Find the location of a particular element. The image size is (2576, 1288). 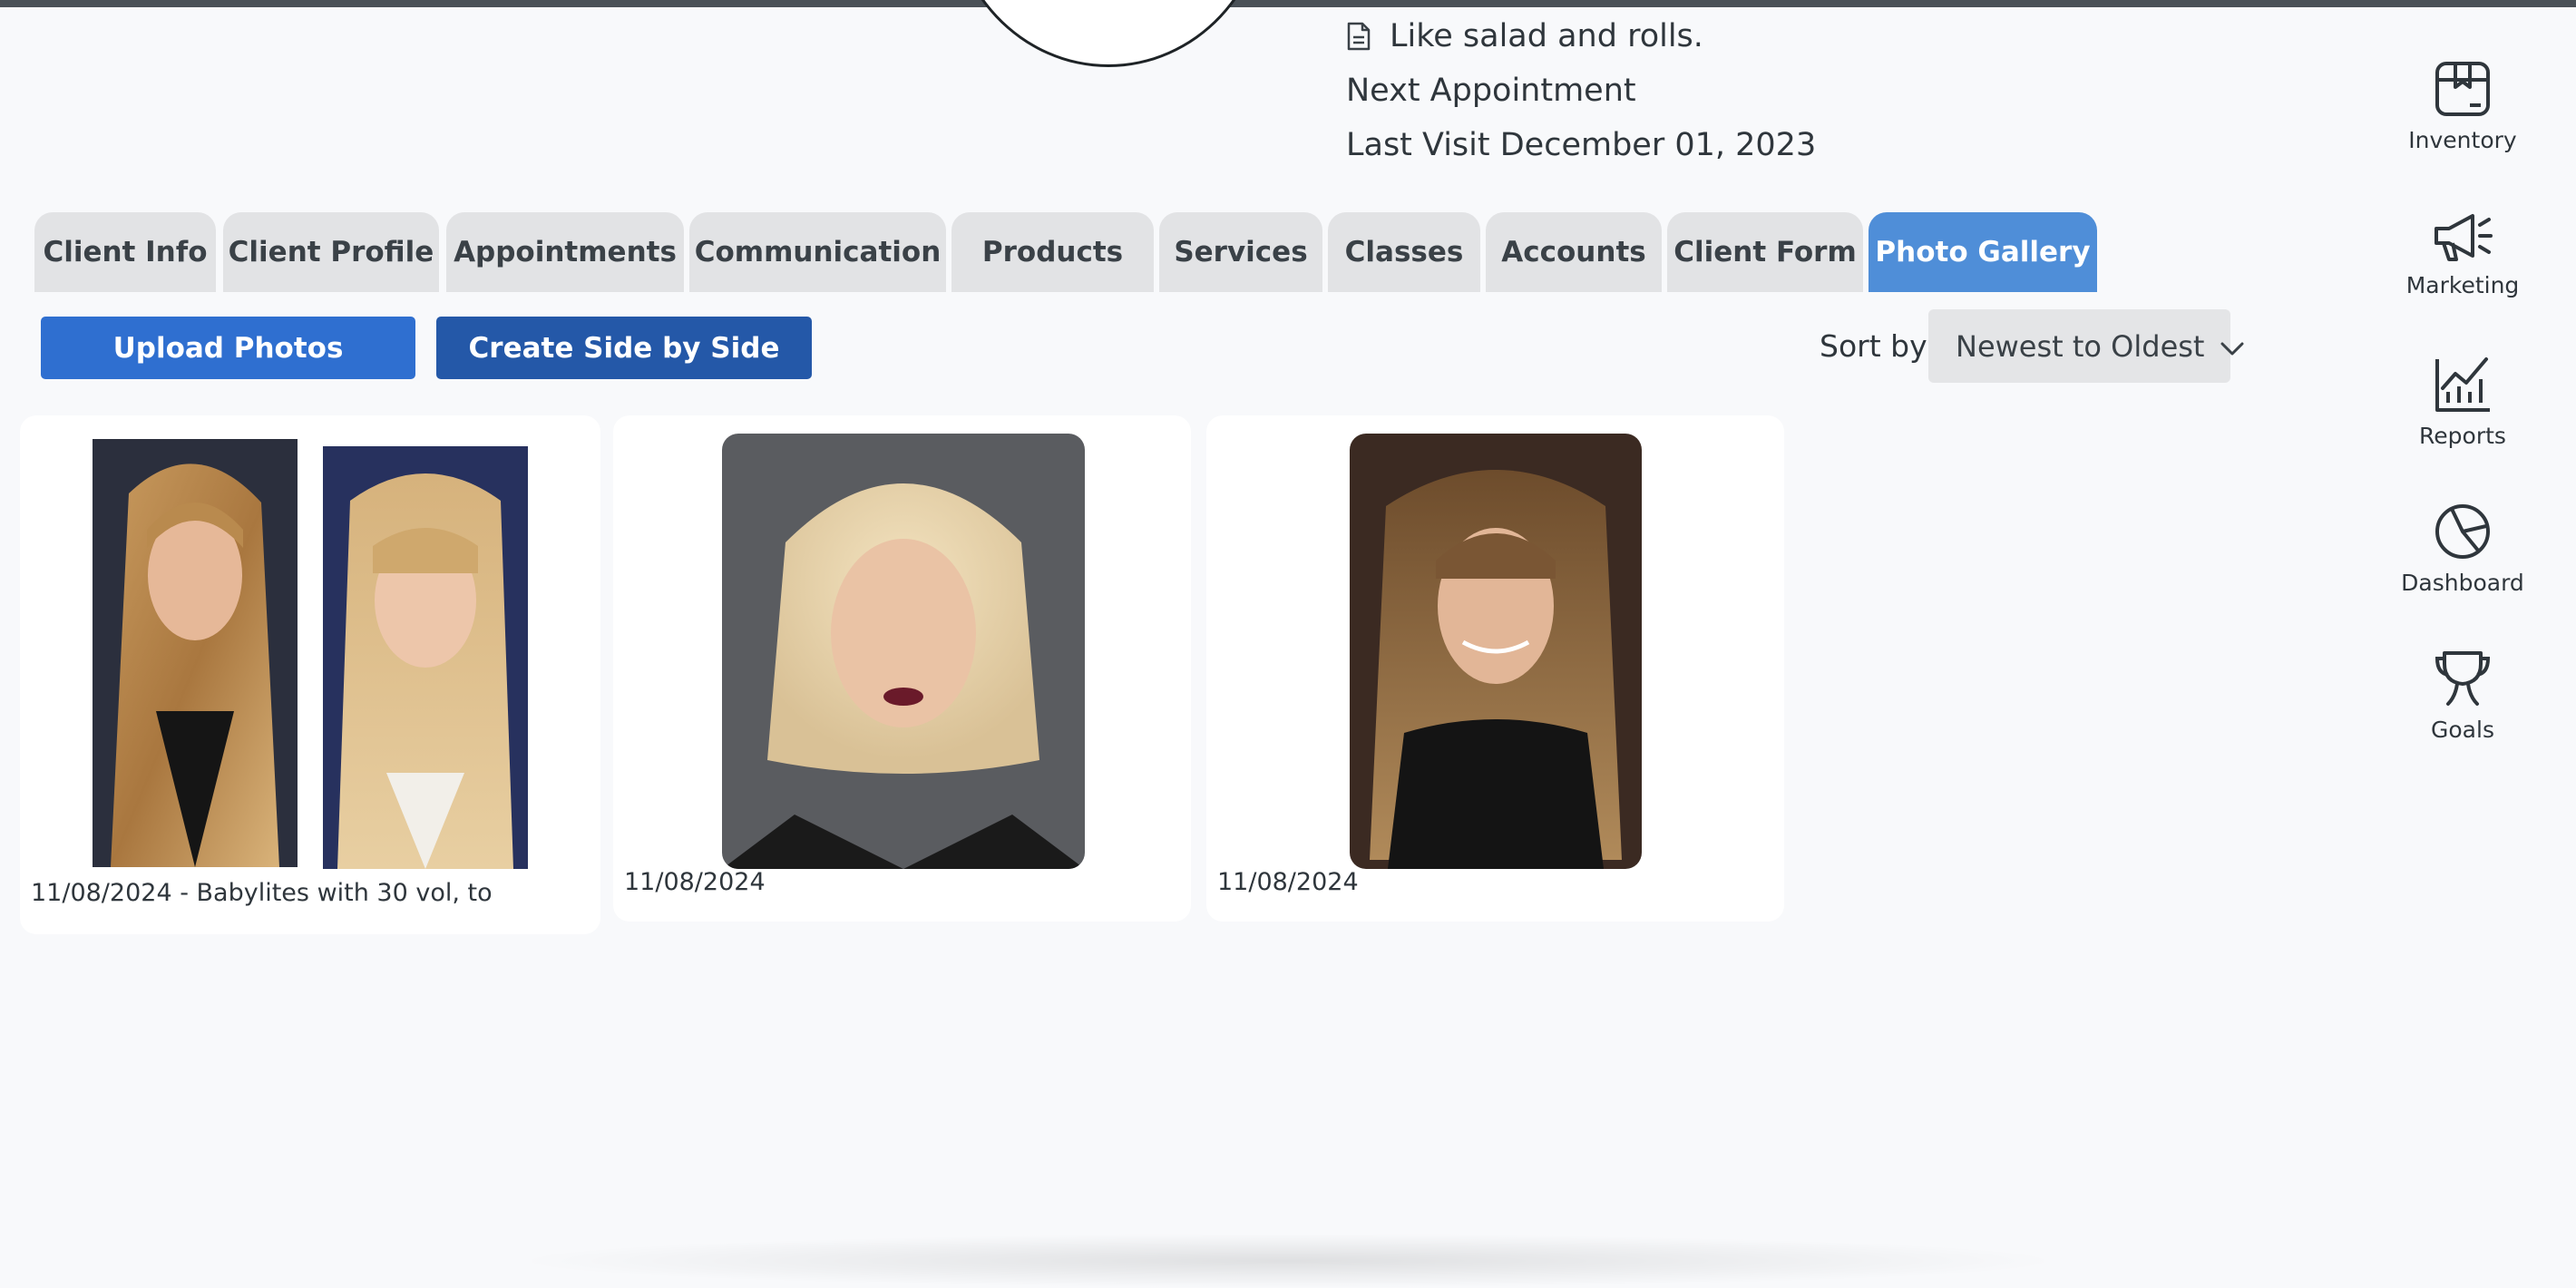

pie-chart-icon is located at coordinates (2463, 532).